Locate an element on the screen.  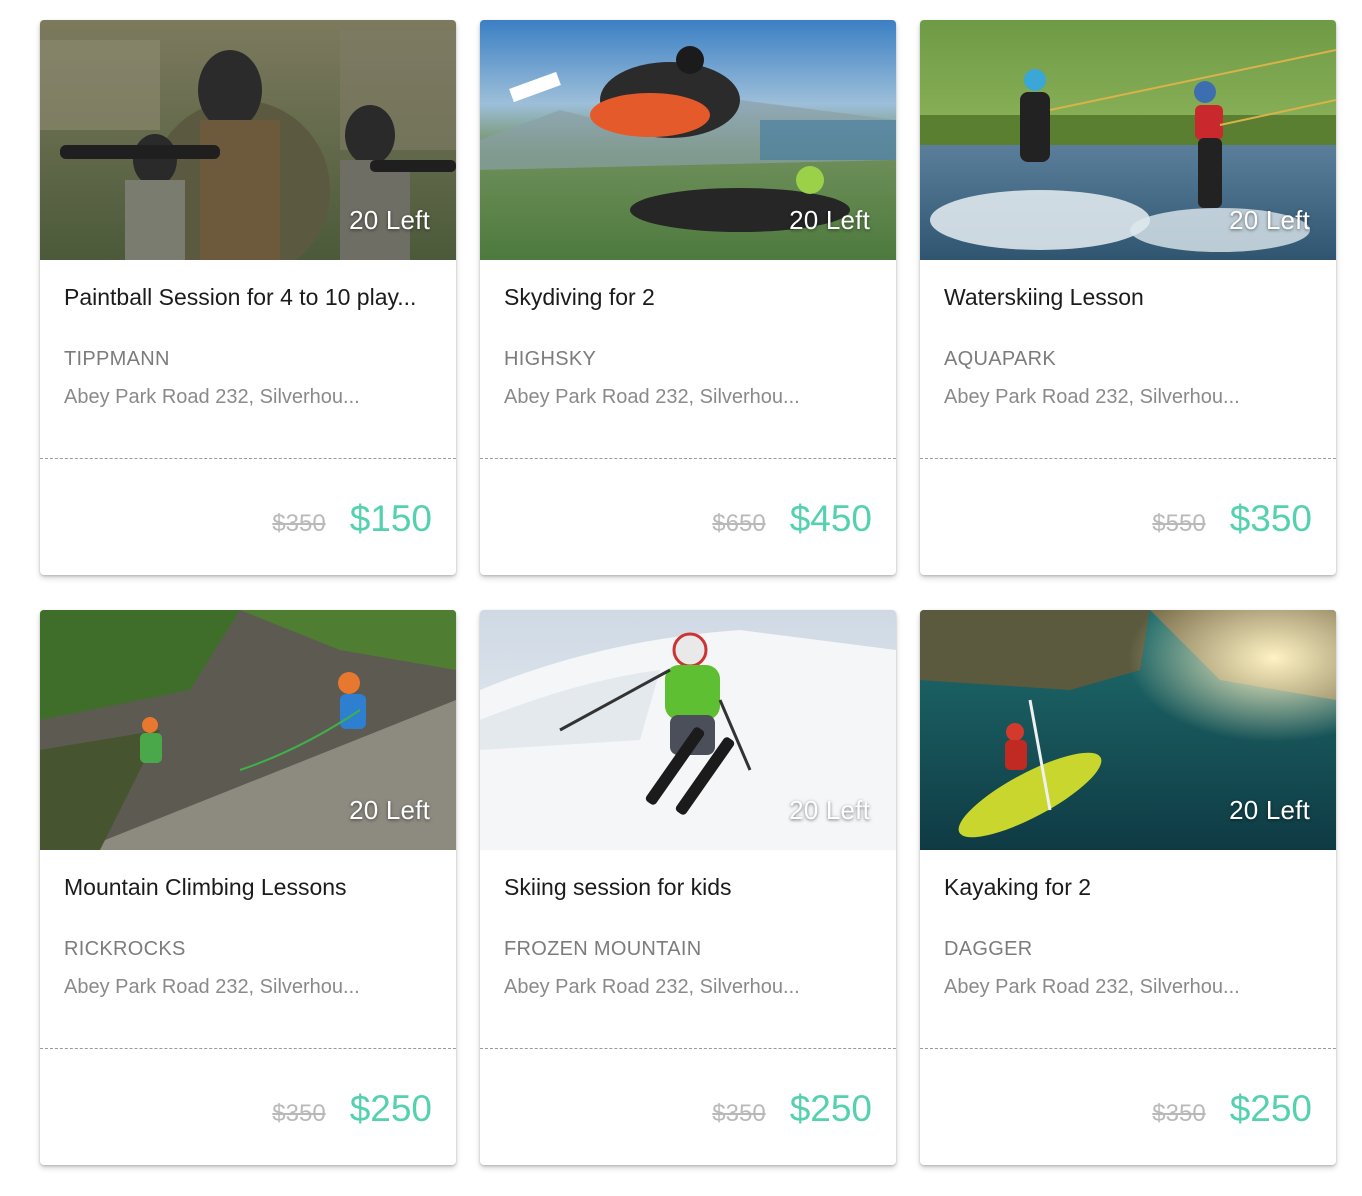
deal-title: Mountain Climbing Lessons is located at coordinates (248, 887).